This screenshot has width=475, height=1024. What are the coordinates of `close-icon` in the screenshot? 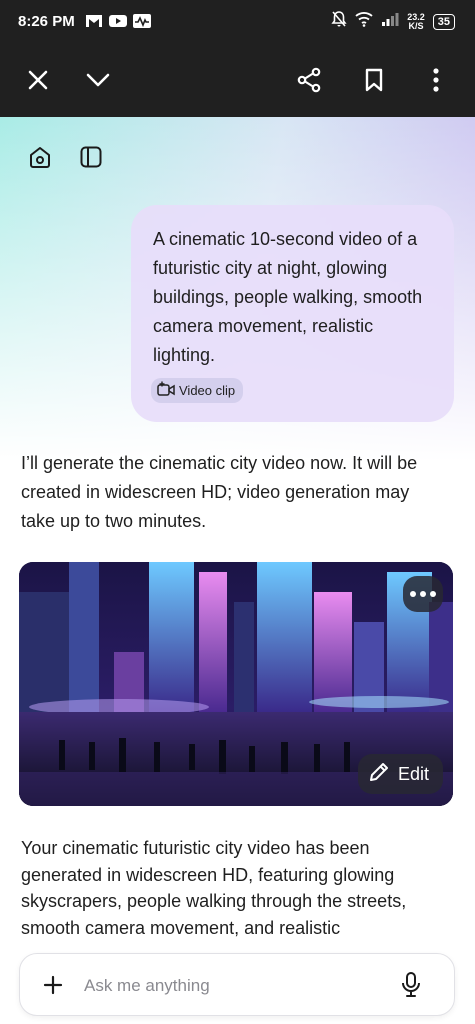 It's located at (38, 80).